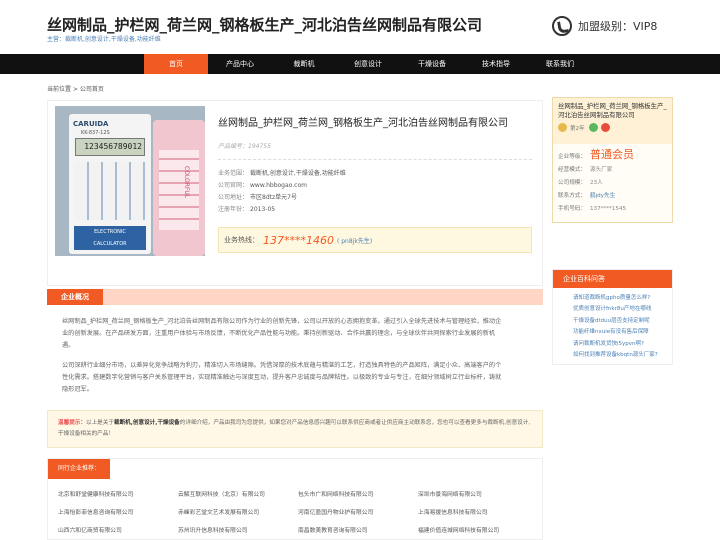 The width and height of the screenshot is (720, 540). I want to click on peer-company-link: 南昌数美教育咨询有限公司, so click(358, 529).